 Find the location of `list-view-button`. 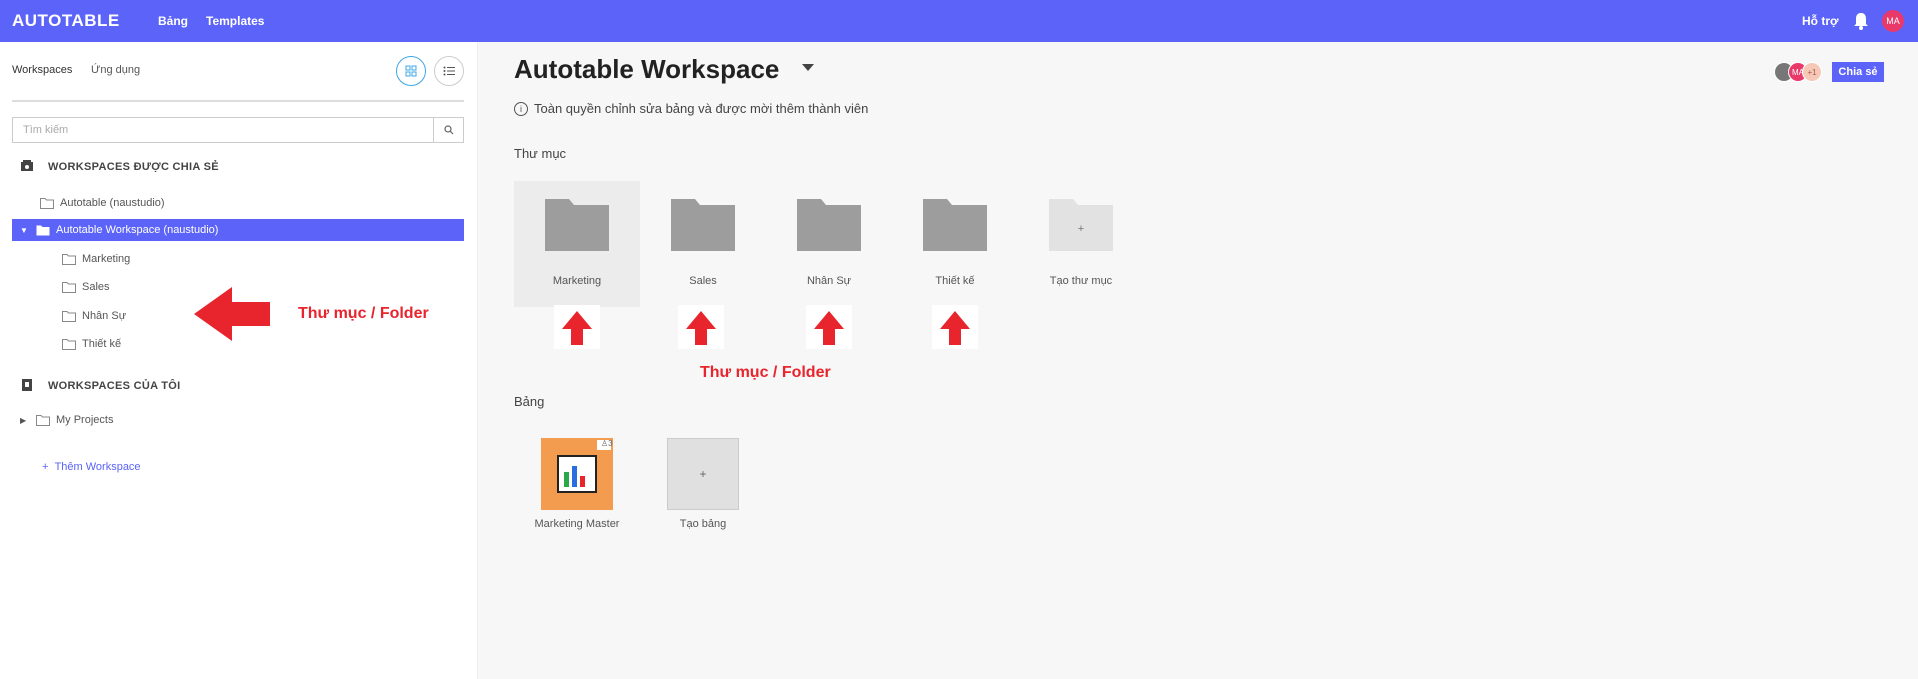

list-view-button is located at coordinates (449, 71).